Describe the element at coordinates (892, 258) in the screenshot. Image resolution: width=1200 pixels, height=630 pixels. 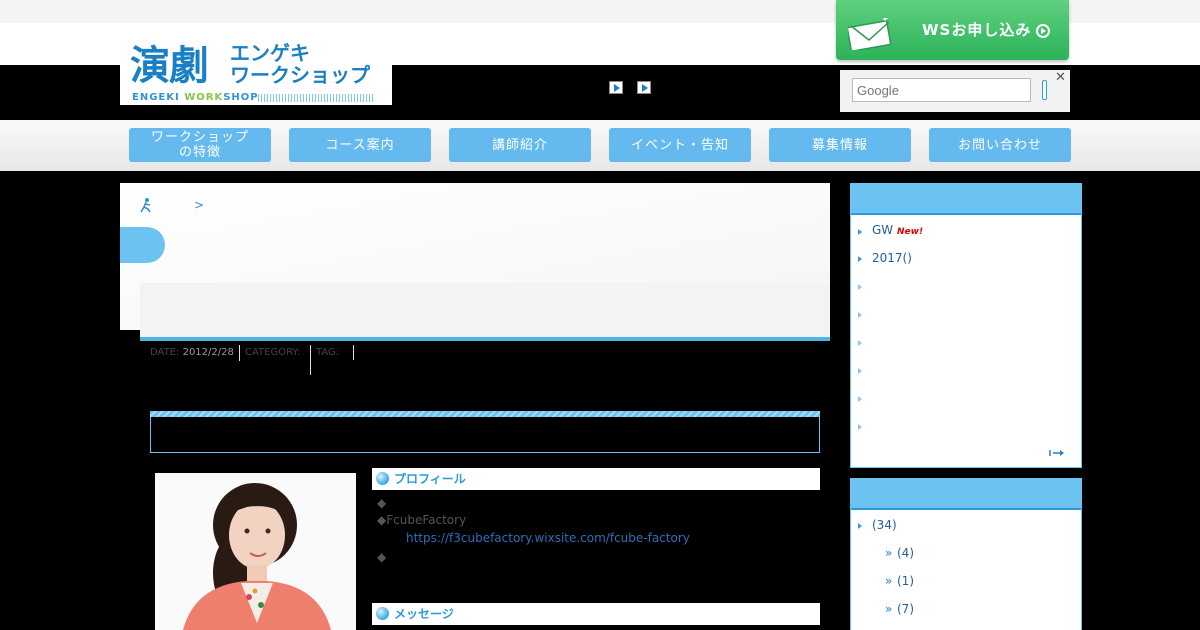
I see `sidebar-news-item: 2017()` at that location.